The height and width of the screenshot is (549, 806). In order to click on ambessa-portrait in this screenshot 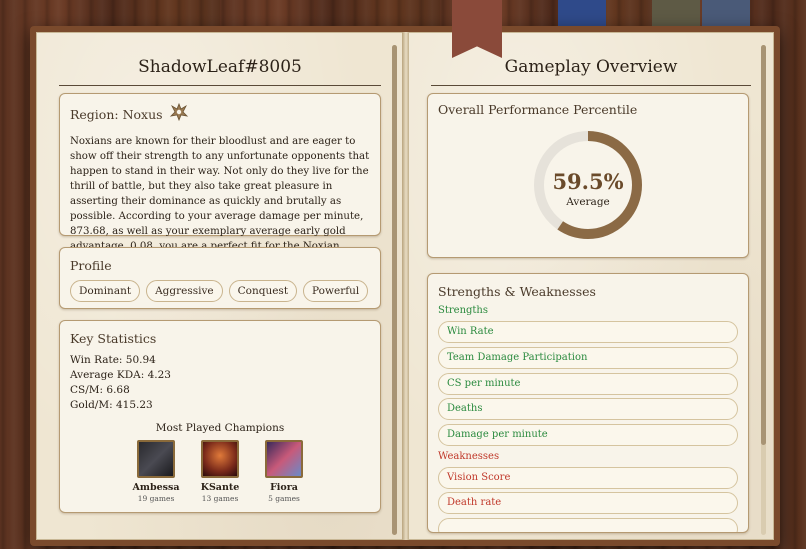, I will do `click(156, 459)`.